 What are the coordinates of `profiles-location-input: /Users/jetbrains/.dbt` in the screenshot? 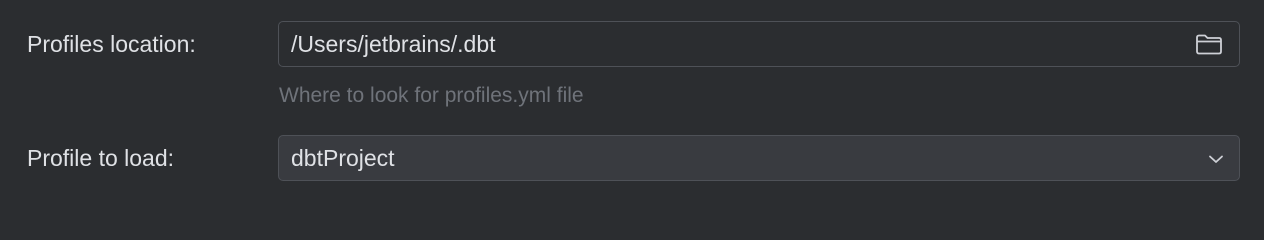 It's located at (393, 44).